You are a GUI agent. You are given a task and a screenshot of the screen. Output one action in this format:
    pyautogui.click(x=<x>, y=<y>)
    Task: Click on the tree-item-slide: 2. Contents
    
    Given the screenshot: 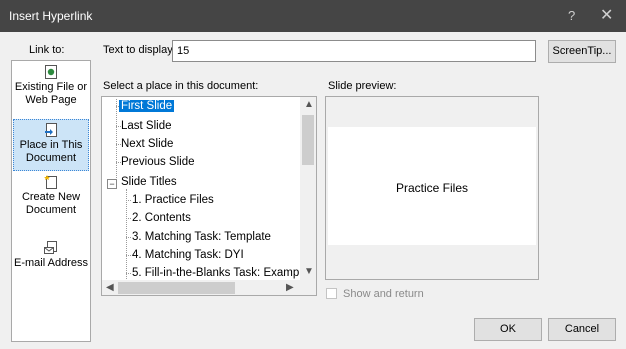 What is the action you would take?
    pyautogui.click(x=161, y=218)
    